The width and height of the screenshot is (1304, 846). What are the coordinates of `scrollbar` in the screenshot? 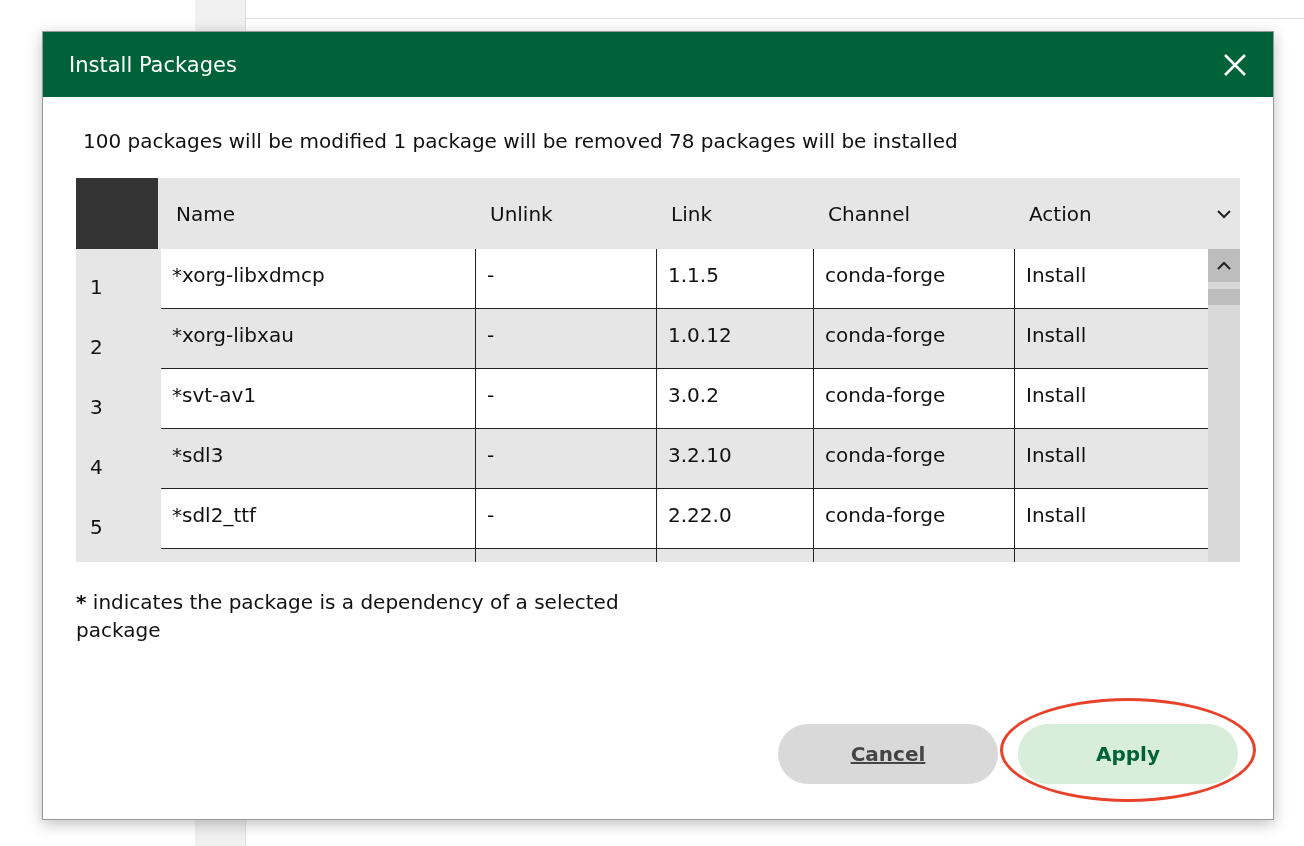 It's located at (1224, 405).